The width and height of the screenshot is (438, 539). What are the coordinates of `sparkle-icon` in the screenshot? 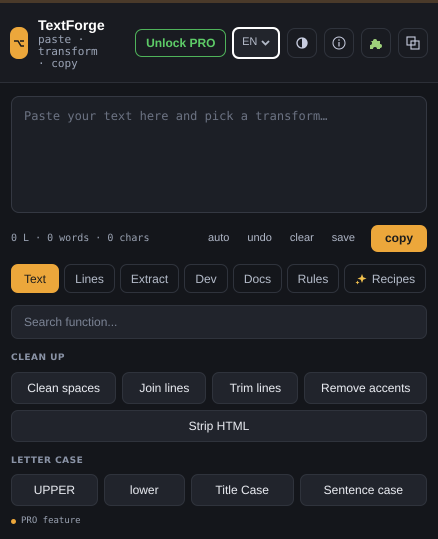 It's located at (360, 278).